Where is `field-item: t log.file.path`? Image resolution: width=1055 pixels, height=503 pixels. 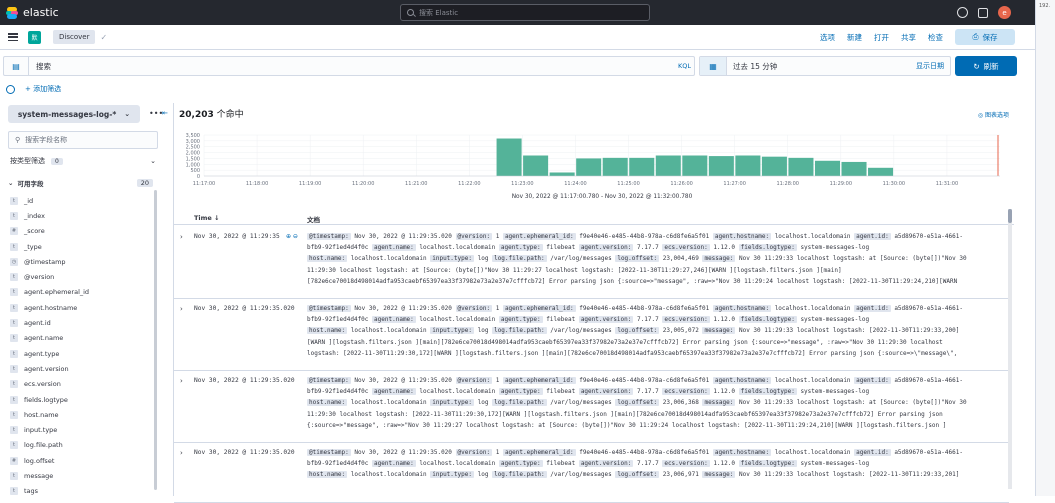 field-item: t log.file.path is located at coordinates (80, 445).